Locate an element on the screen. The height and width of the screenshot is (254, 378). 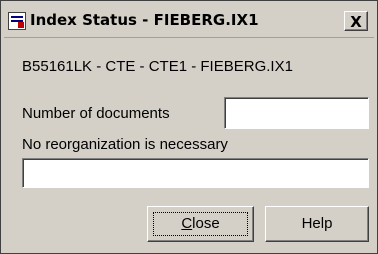
index-path-label: B55161LK - CTE - CTE1 - FIEBERG.IX1 is located at coordinates (157, 66).